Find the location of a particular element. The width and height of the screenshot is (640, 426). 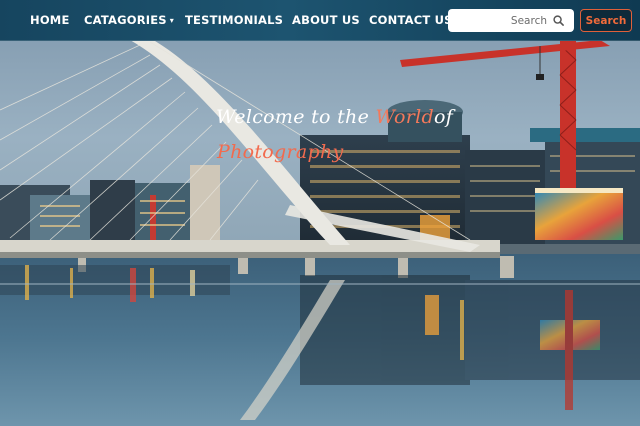

nav-testimonials-link: TESTIMONIALS is located at coordinates (234, 20).